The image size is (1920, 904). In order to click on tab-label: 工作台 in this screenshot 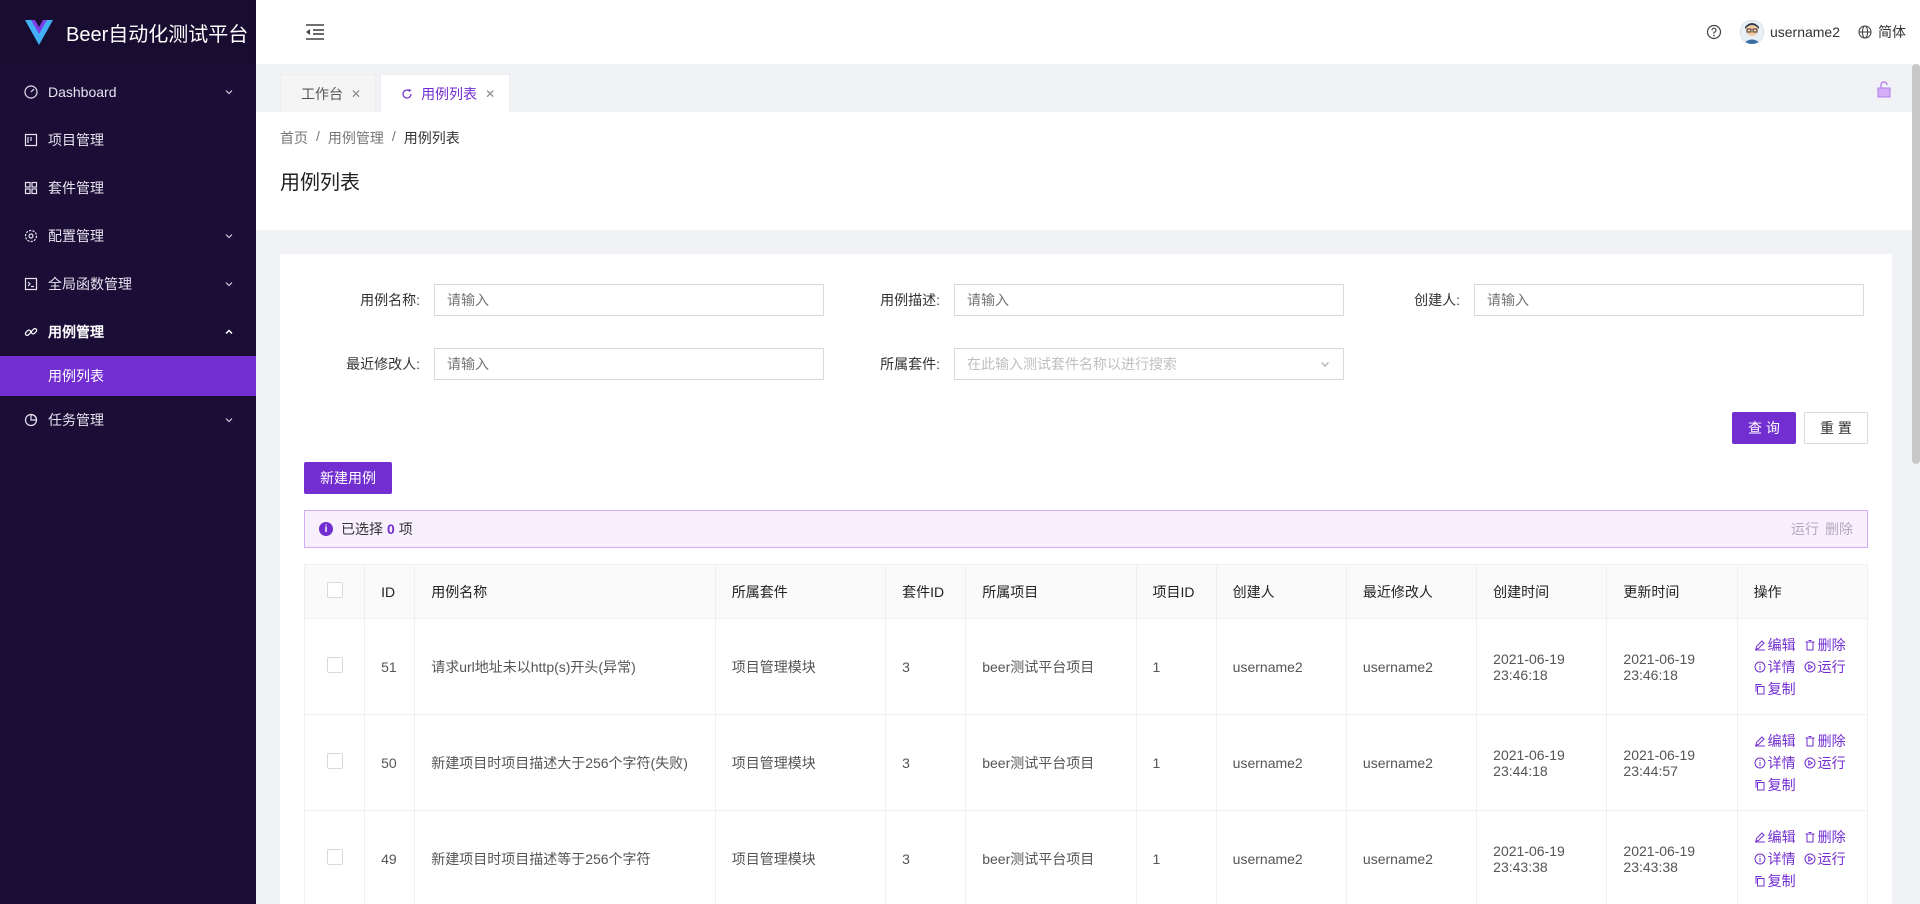, I will do `click(322, 93)`.